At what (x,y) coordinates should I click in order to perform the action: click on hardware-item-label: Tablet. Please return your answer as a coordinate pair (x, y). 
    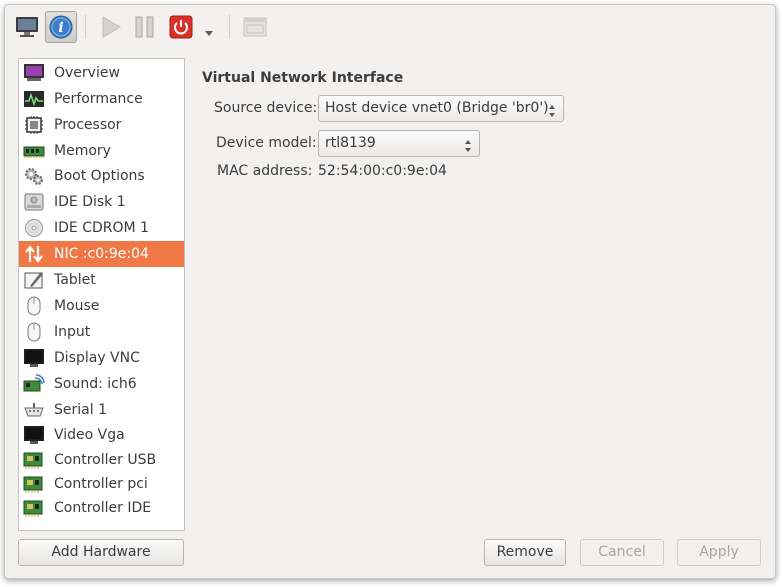
    Looking at the image, I should click on (75, 280).